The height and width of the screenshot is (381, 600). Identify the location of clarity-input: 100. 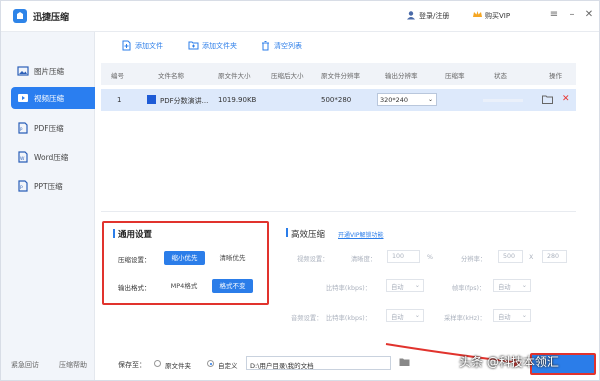
(403, 256).